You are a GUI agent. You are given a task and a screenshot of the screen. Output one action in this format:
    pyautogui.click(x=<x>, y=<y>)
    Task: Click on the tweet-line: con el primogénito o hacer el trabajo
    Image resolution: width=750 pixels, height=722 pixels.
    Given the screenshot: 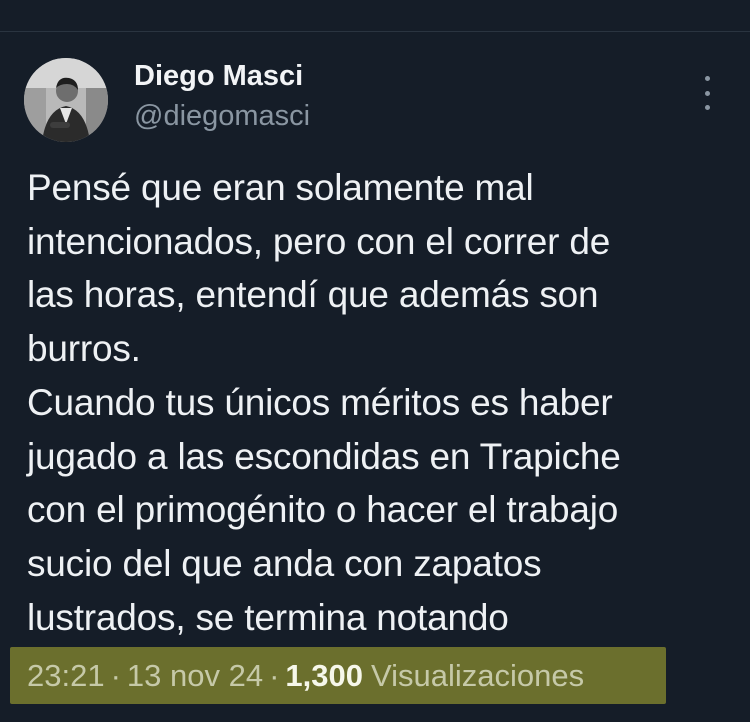 What is the action you would take?
    pyautogui.click(x=323, y=510)
    